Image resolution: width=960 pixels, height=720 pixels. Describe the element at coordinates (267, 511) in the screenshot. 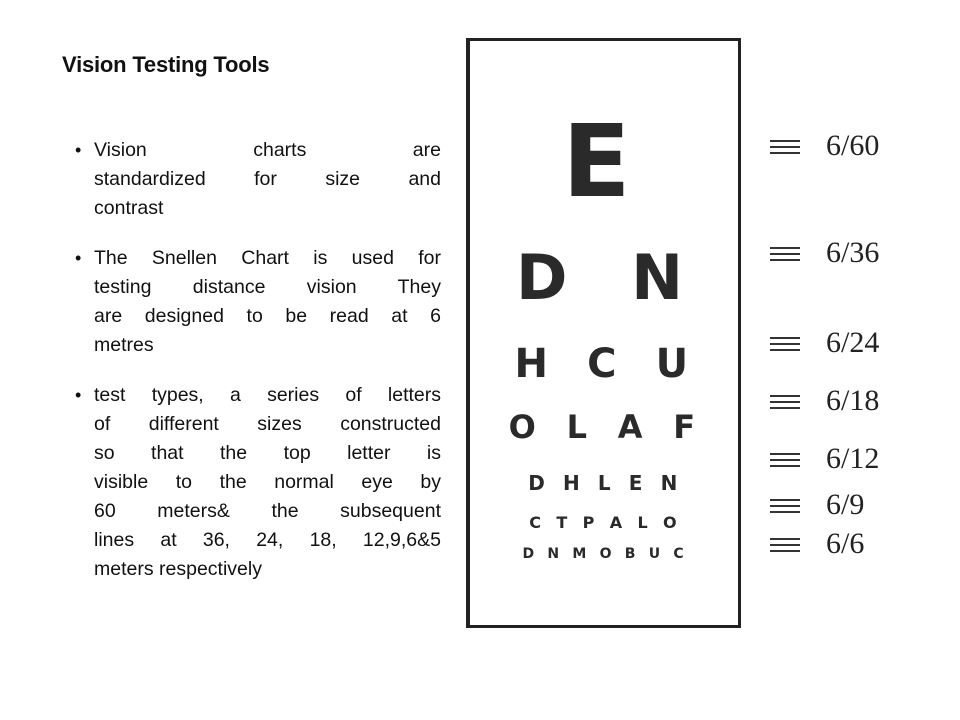

I see `bullet-text-line: 60 meters& the subsequent` at that location.